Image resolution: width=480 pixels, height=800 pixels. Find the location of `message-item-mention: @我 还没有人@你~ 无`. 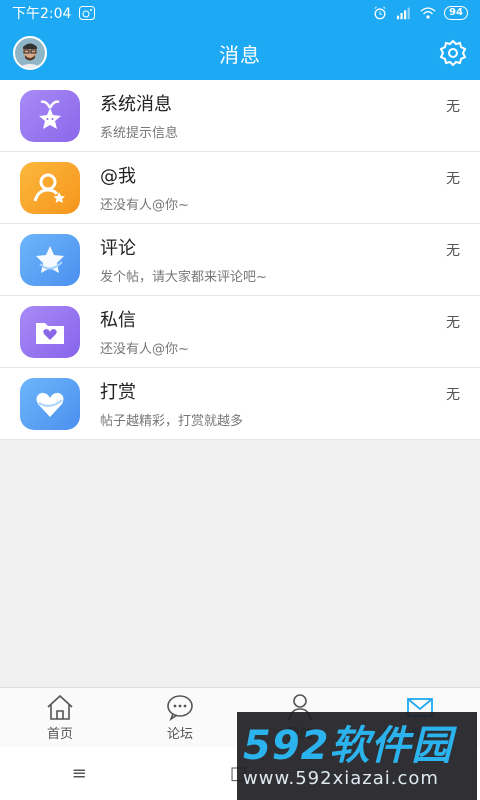

message-item-mention: @我 还没有人@你~ 无 is located at coordinates (240, 188).